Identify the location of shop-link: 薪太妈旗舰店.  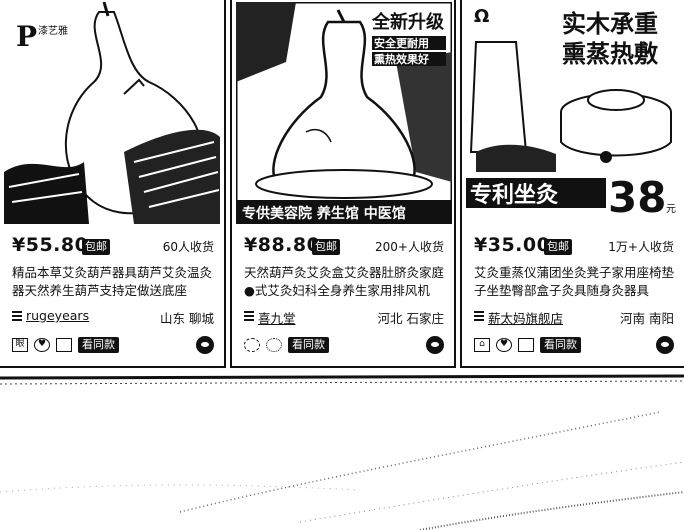
(525, 317).